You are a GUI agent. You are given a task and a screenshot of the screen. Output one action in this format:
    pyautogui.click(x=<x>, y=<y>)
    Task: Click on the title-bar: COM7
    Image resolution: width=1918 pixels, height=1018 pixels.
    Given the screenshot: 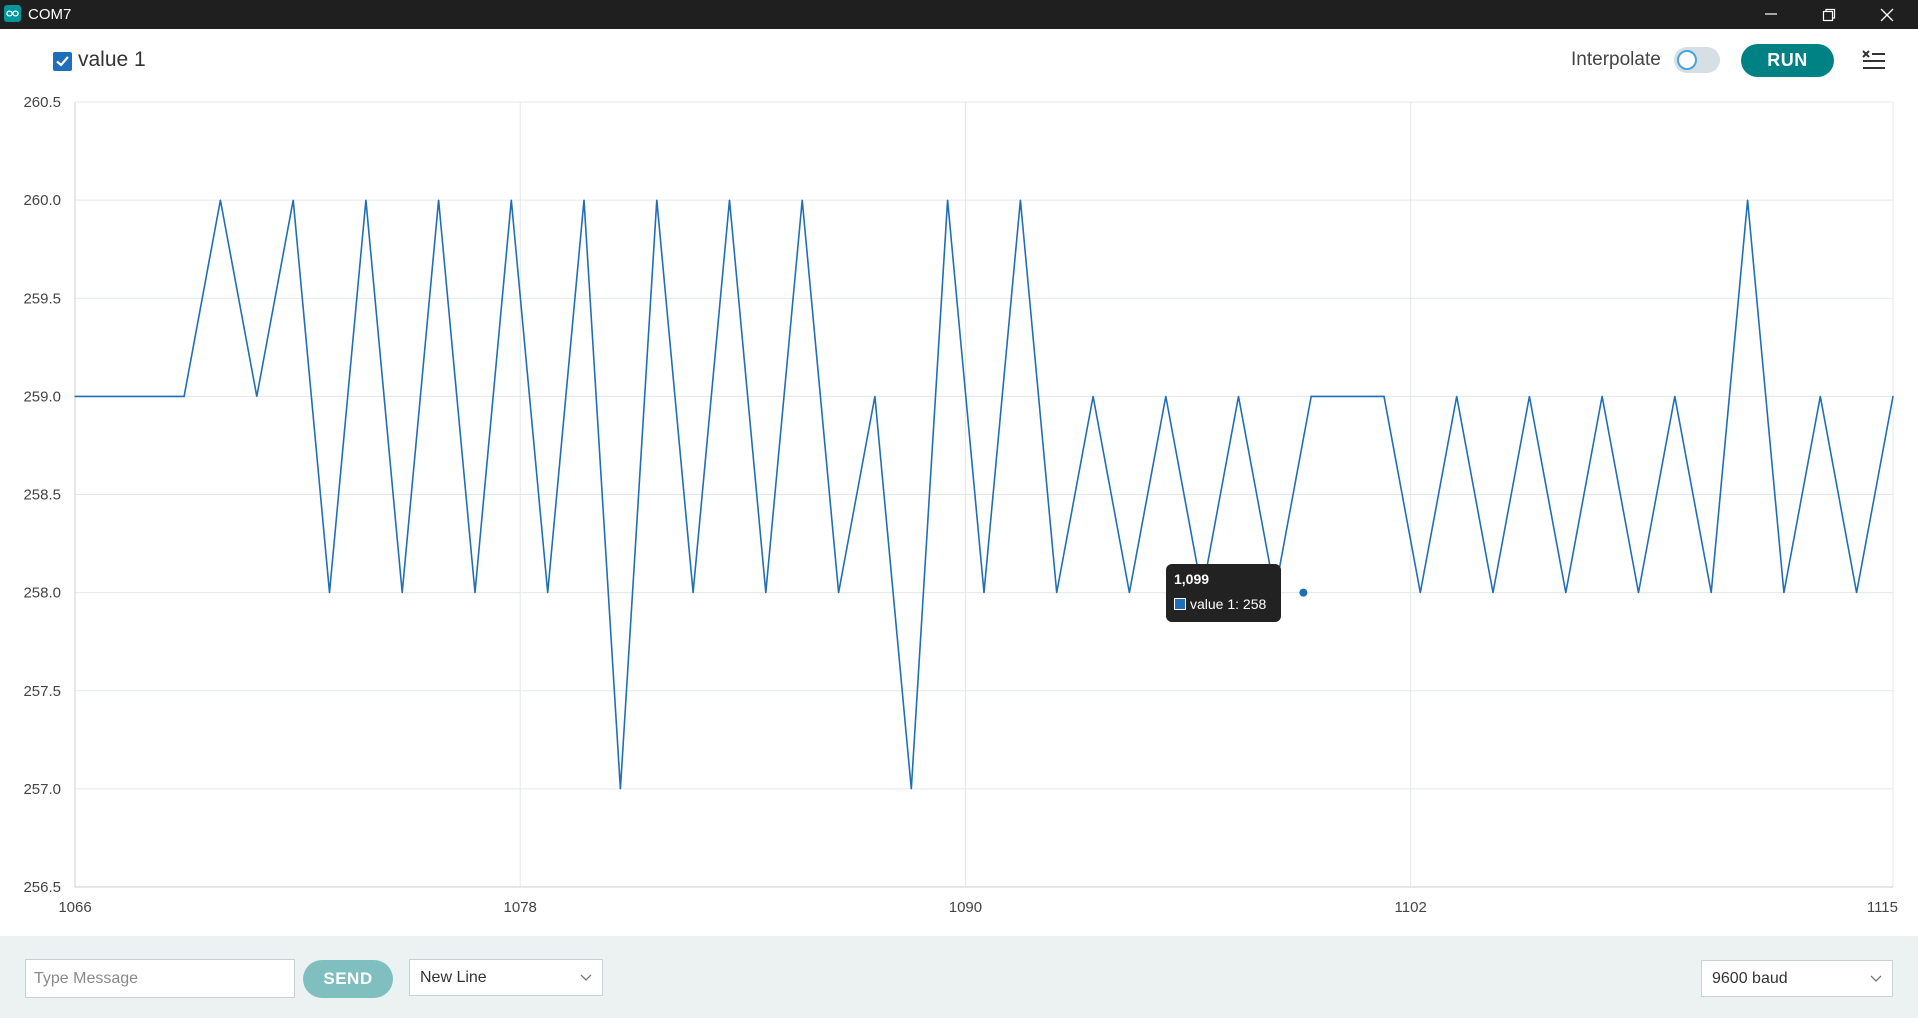 What is the action you would take?
    pyautogui.click(x=959, y=14)
    